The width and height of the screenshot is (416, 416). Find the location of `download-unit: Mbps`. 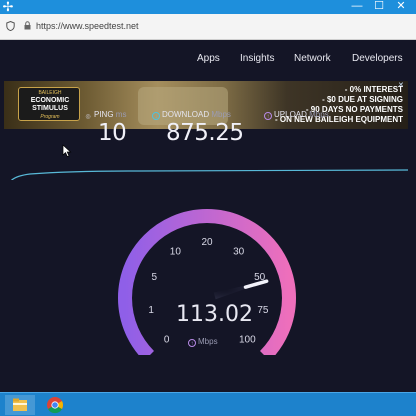

download-unit: Mbps is located at coordinates (221, 114).